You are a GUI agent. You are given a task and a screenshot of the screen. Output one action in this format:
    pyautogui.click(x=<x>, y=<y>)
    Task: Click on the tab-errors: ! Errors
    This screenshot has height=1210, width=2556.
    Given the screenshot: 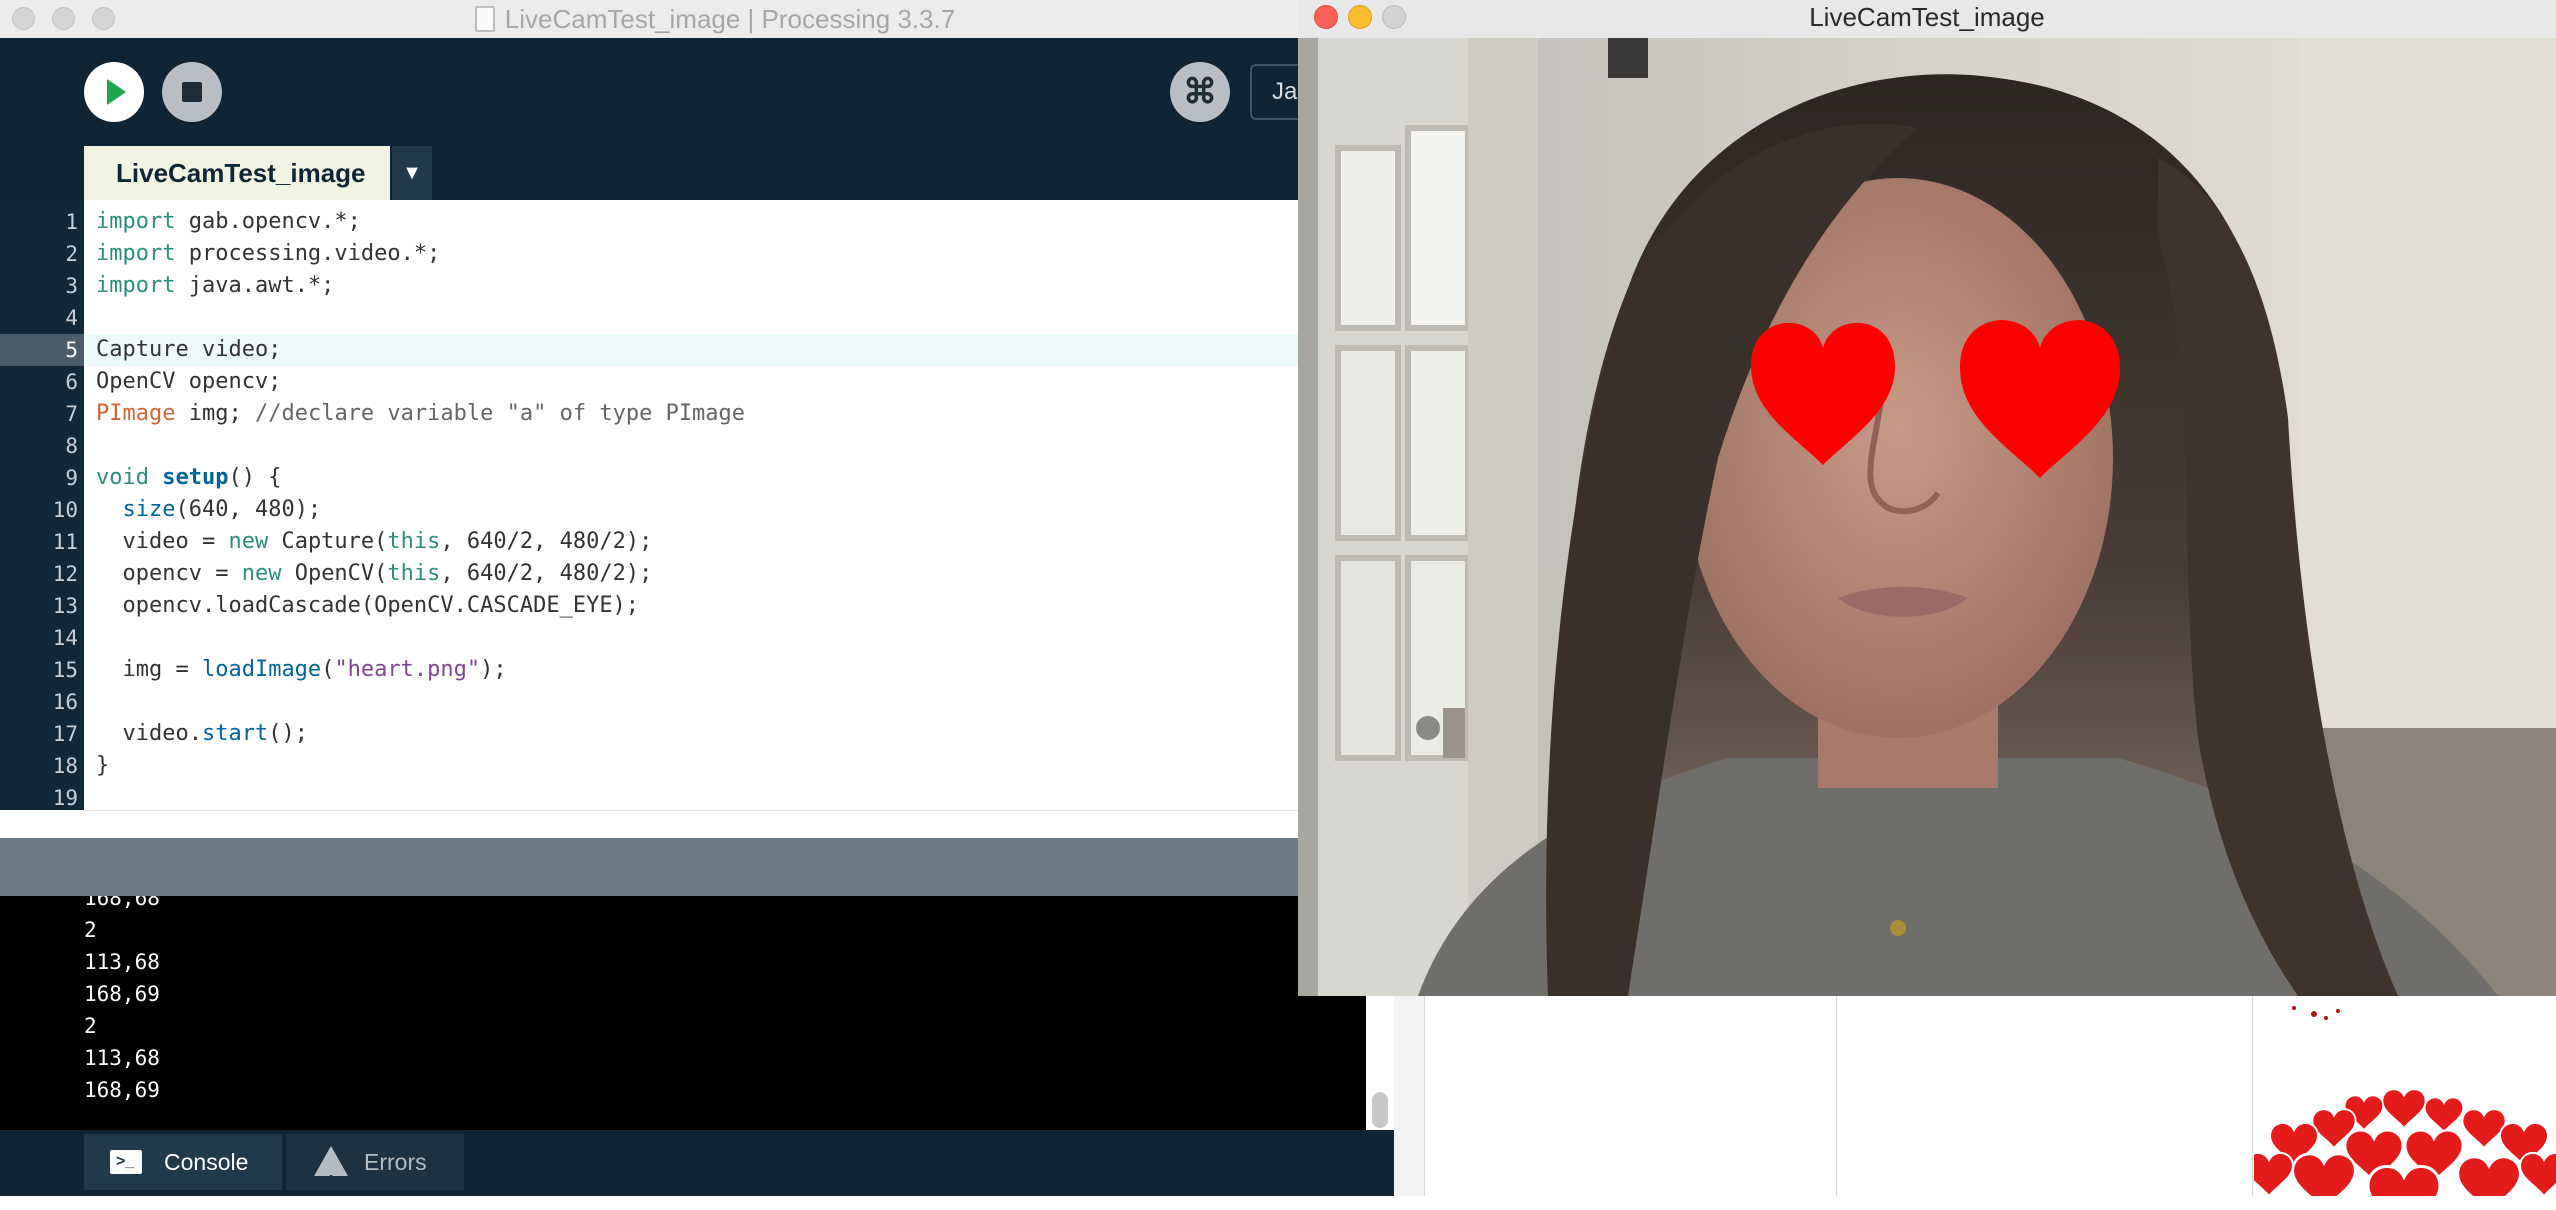 What is the action you would take?
    pyautogui.click(x=375, y=1163)
    